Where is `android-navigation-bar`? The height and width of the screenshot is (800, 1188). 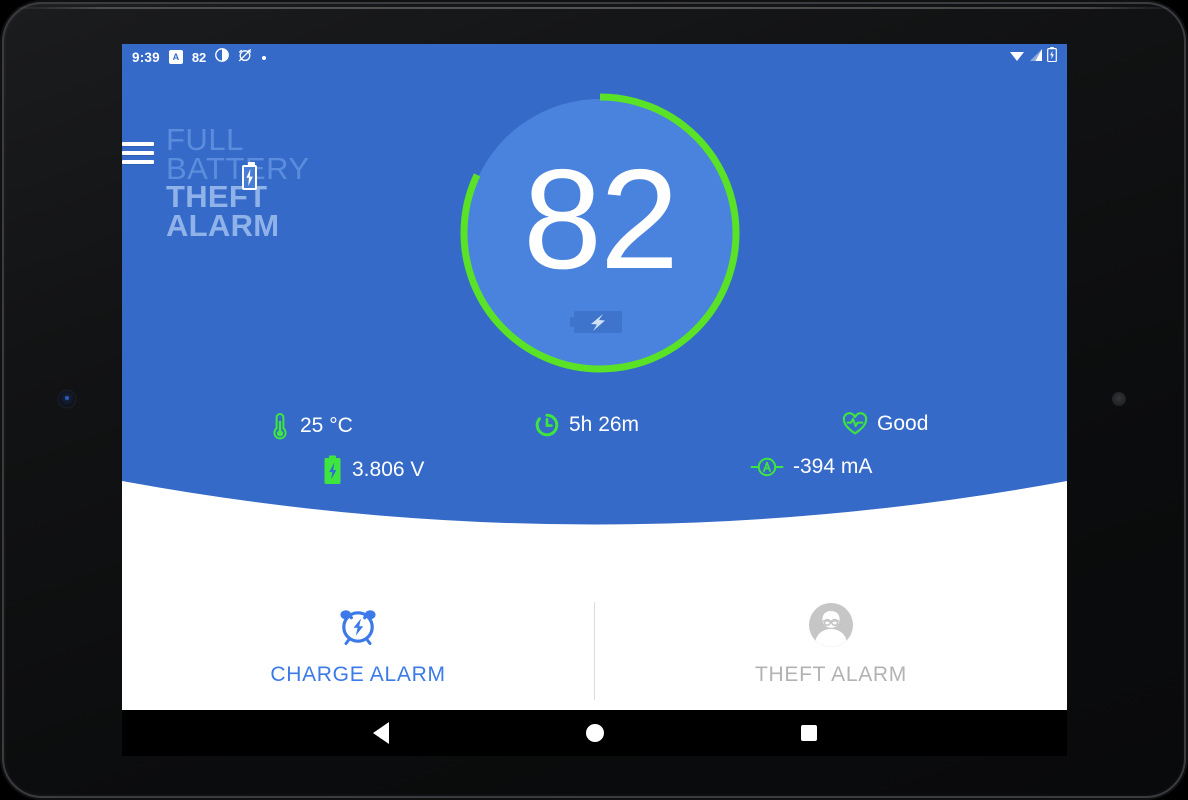
android-navigation-bar is located at coordinates (594, 733).